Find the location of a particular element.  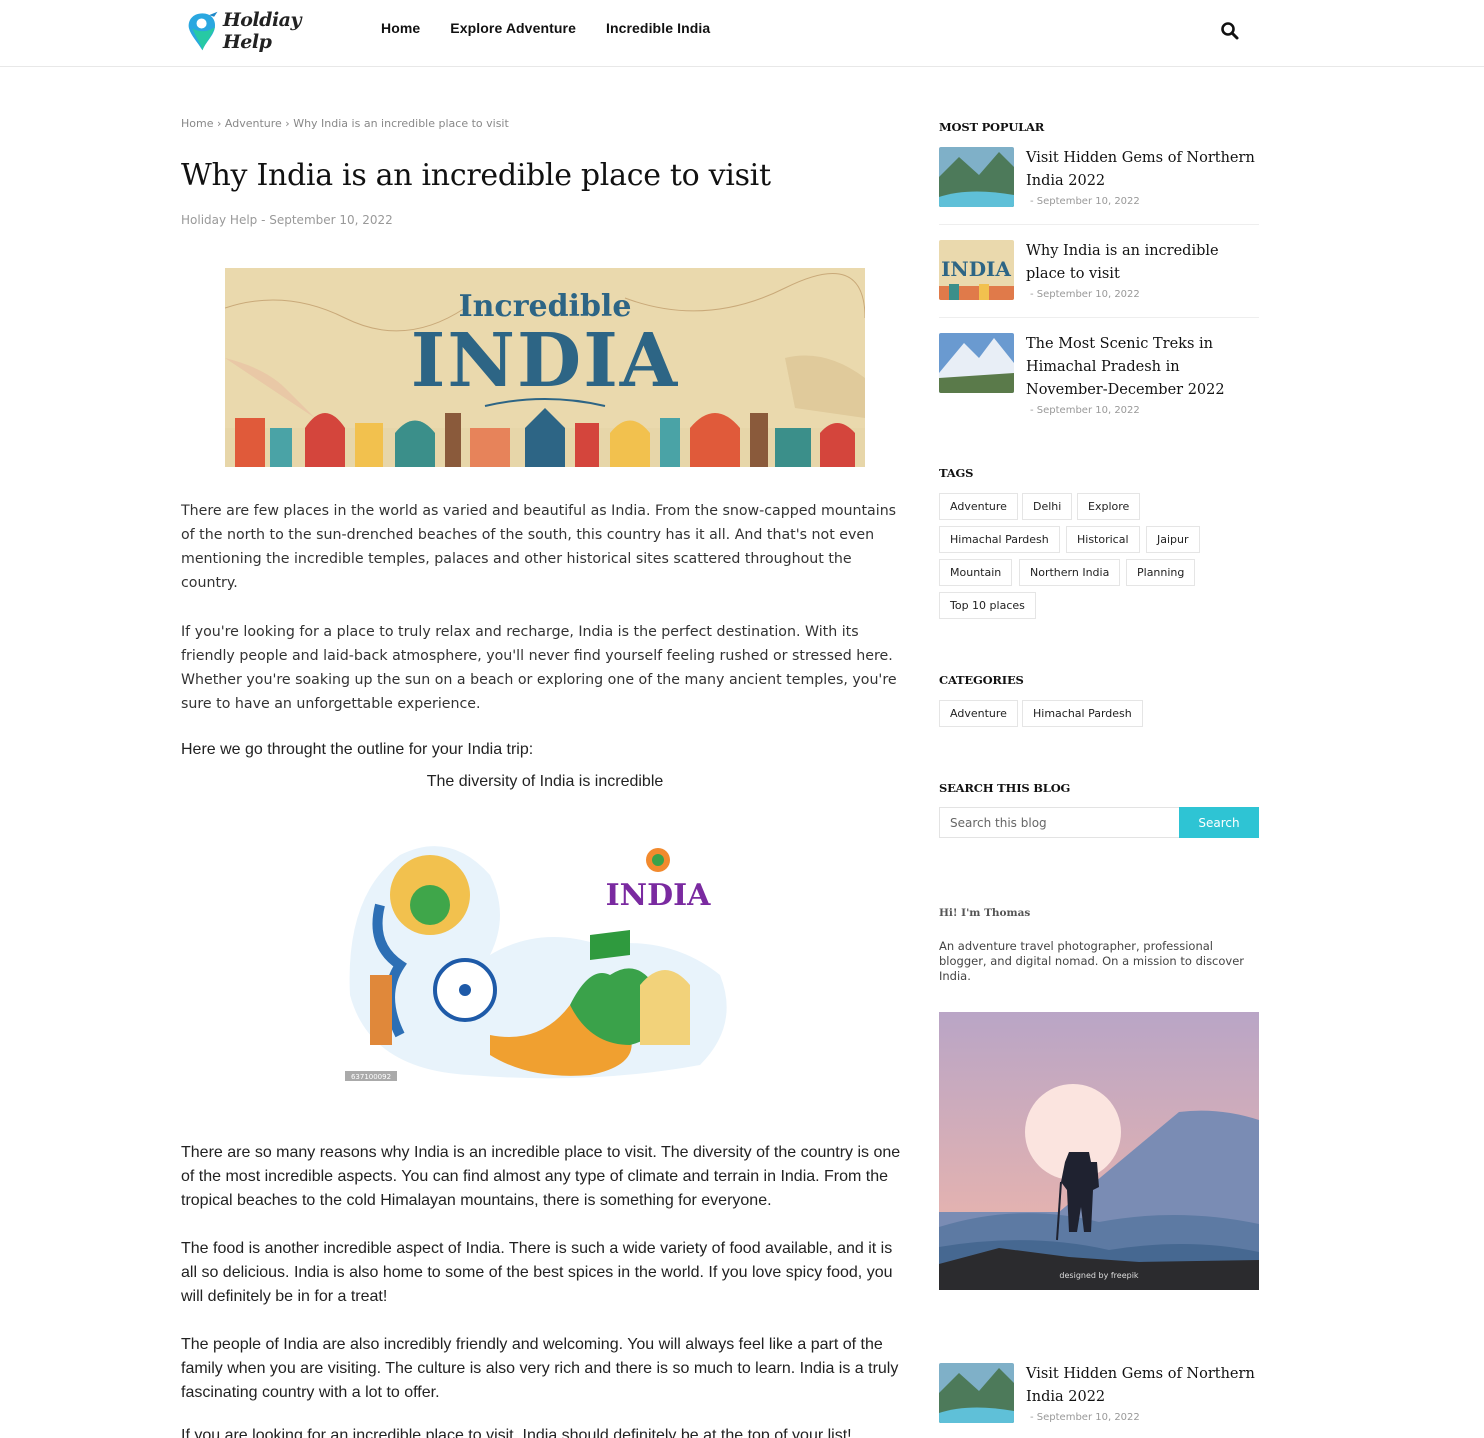

tag-northern-india: Northern India is located at coordinates (1070, 572).